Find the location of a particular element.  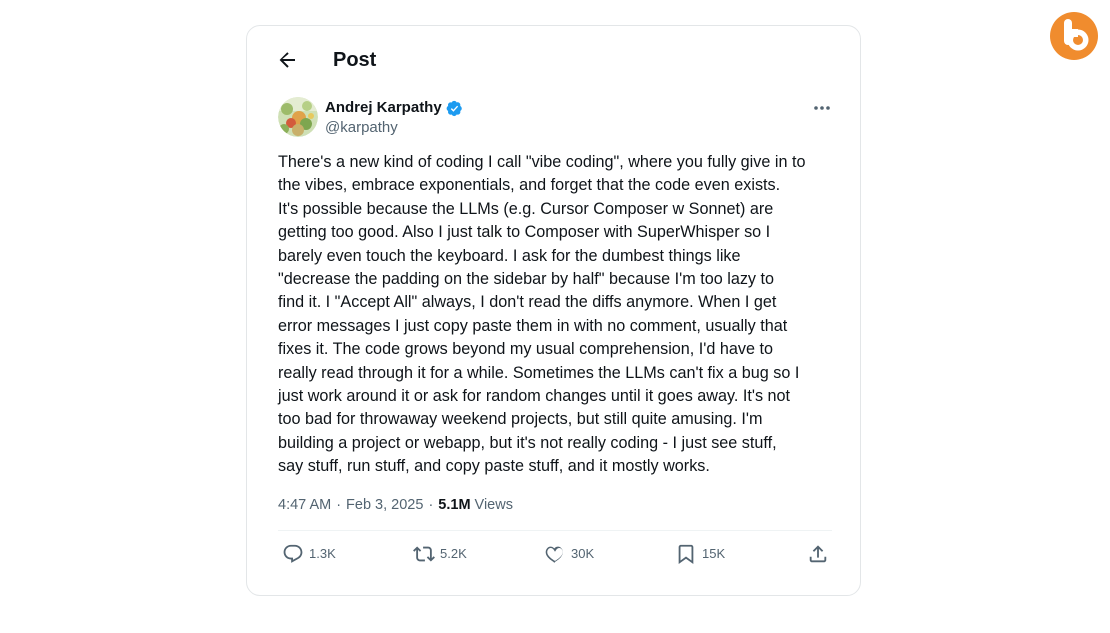

reply-icon is located at coordinates (293, 553).